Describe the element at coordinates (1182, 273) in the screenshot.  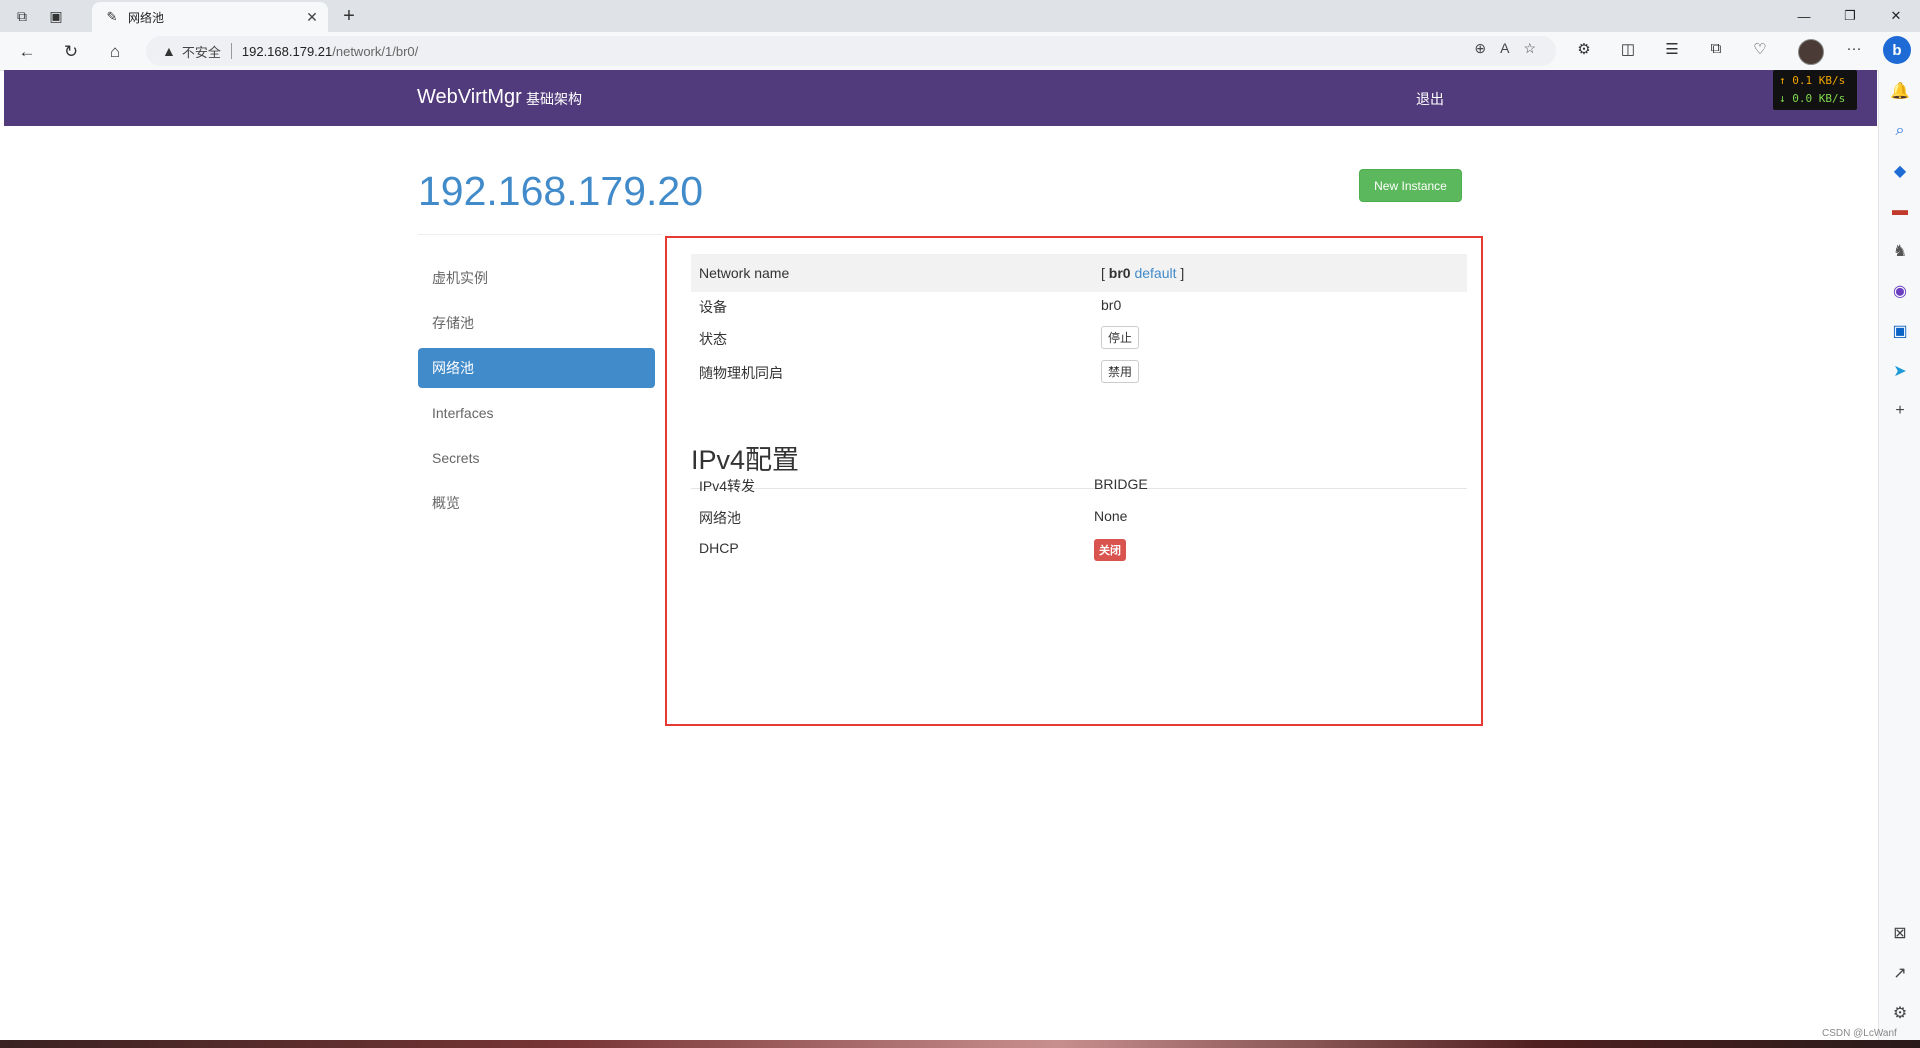
I see `close-bracket: ]` at that location.